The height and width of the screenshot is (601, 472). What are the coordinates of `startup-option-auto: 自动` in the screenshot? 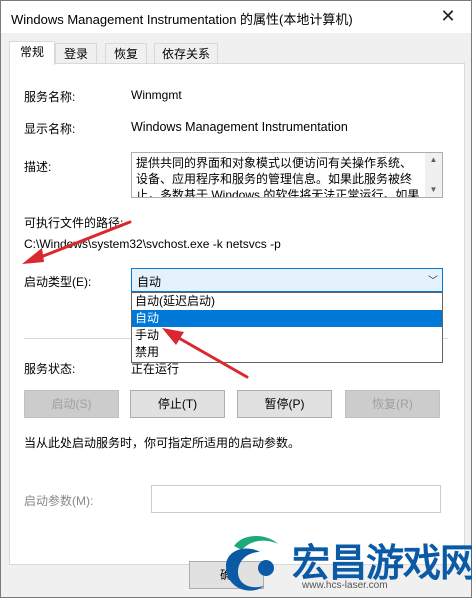 It's located at (287, 318).